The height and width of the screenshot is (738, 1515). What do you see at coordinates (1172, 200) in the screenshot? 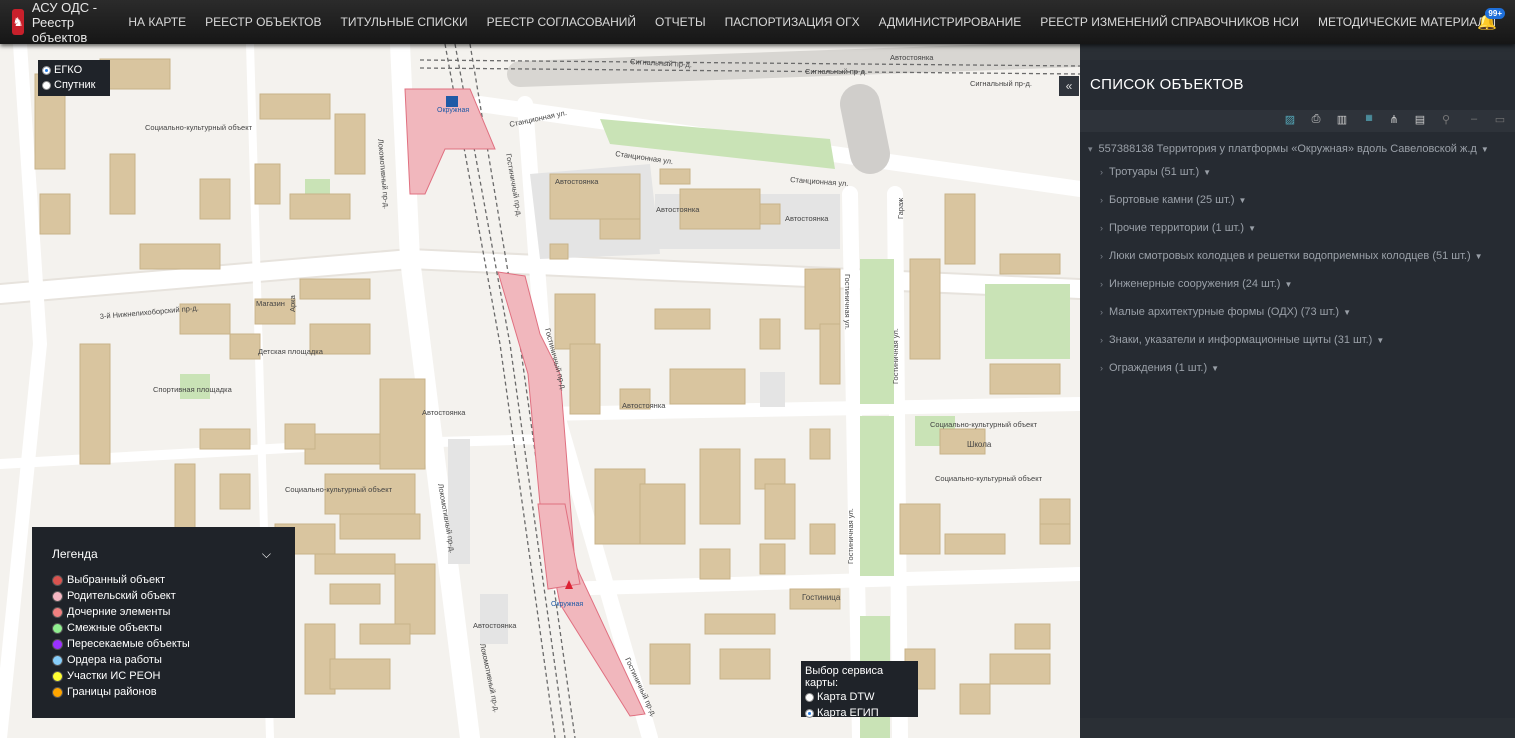
I see `tree-item-label: Бортовые камни (25 шт.)` at bounding box center [1172, 200].